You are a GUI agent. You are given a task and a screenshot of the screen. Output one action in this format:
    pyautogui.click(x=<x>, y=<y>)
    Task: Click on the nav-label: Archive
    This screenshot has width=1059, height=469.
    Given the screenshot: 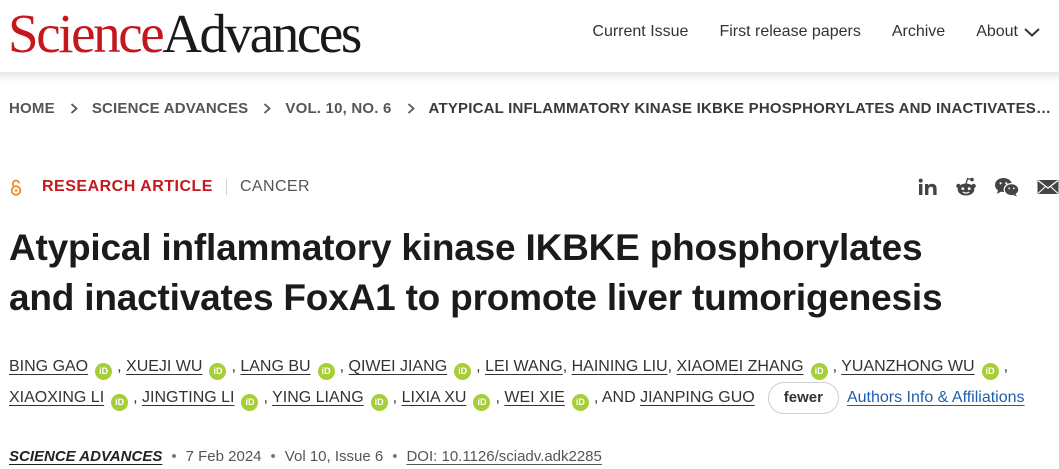 What is the action you would take?
    pyautogui.click(x=918, y=31)
    